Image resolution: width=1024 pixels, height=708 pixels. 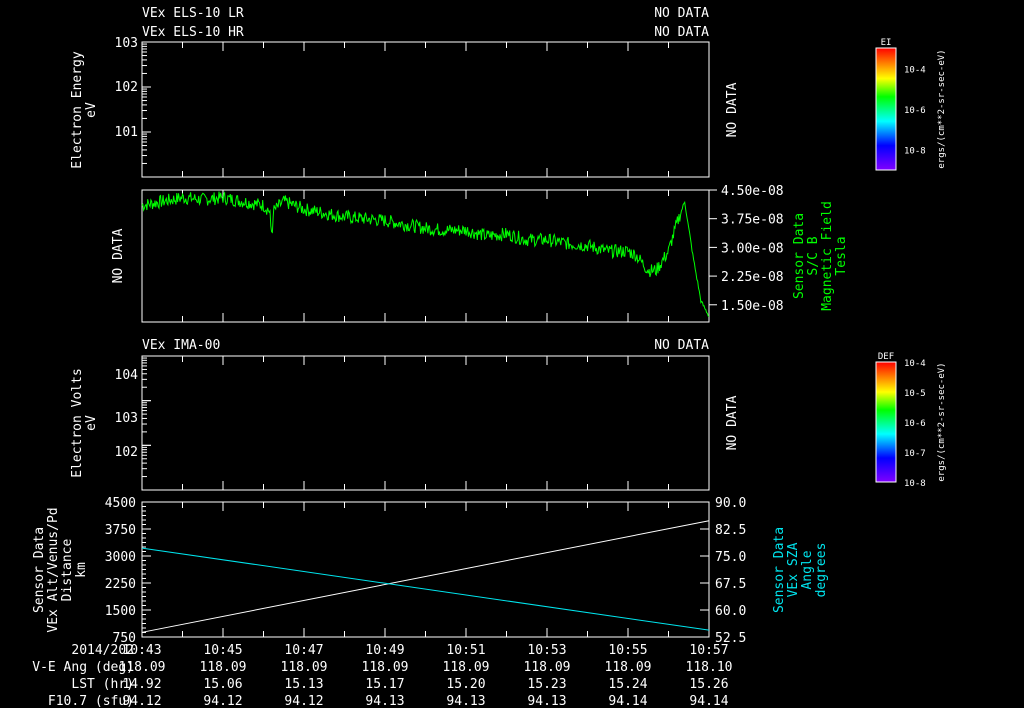 I want to click on electron-energy-label: Electron Energy eV, so click(x=84, y=110).